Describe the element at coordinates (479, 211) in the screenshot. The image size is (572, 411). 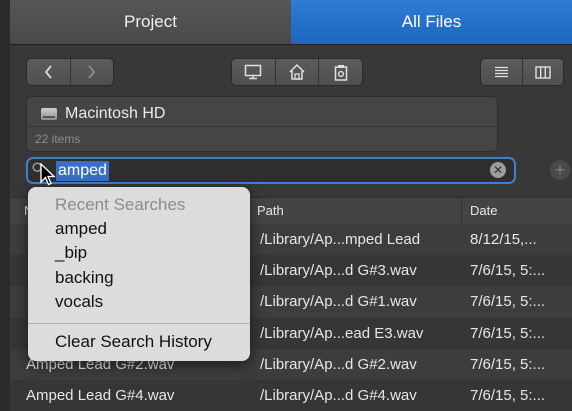
I see `column-header-date: Date` at that location.